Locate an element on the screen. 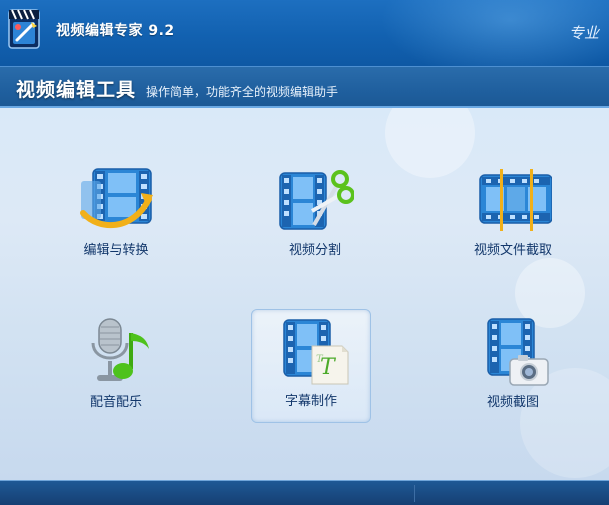 Image resolution: width=609 pixels, height=505 pixels. tool-label: 字幕制作 is located at coordinates (310, 401).